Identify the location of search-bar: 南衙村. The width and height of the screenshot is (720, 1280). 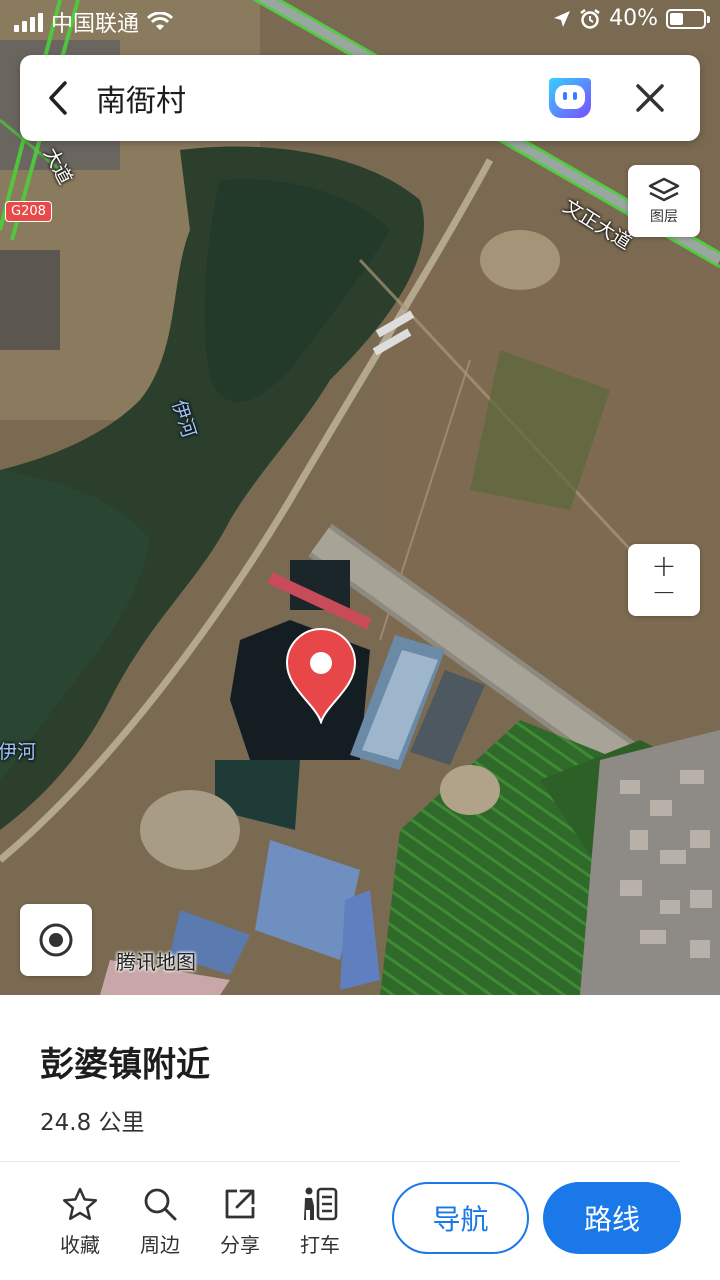
(360, 98).